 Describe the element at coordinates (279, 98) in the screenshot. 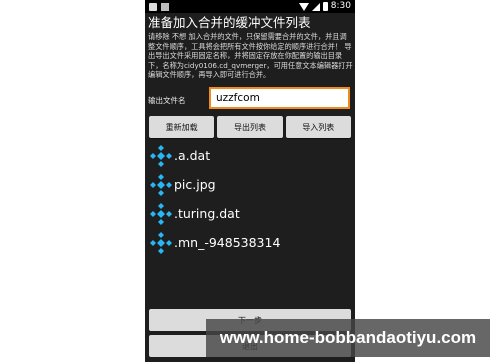

I see `output-filename-input` at that location.